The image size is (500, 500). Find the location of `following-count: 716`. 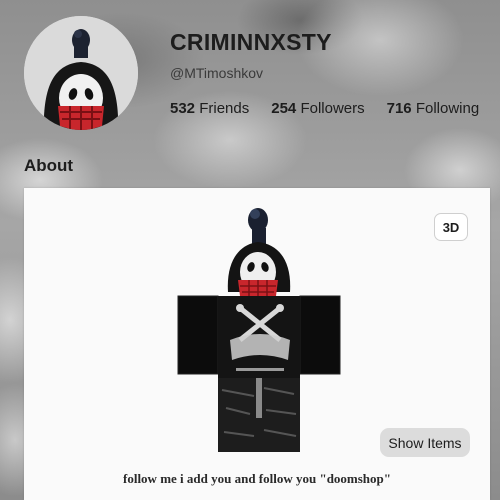

following-count: 716 is located at coordinates (399, 108).